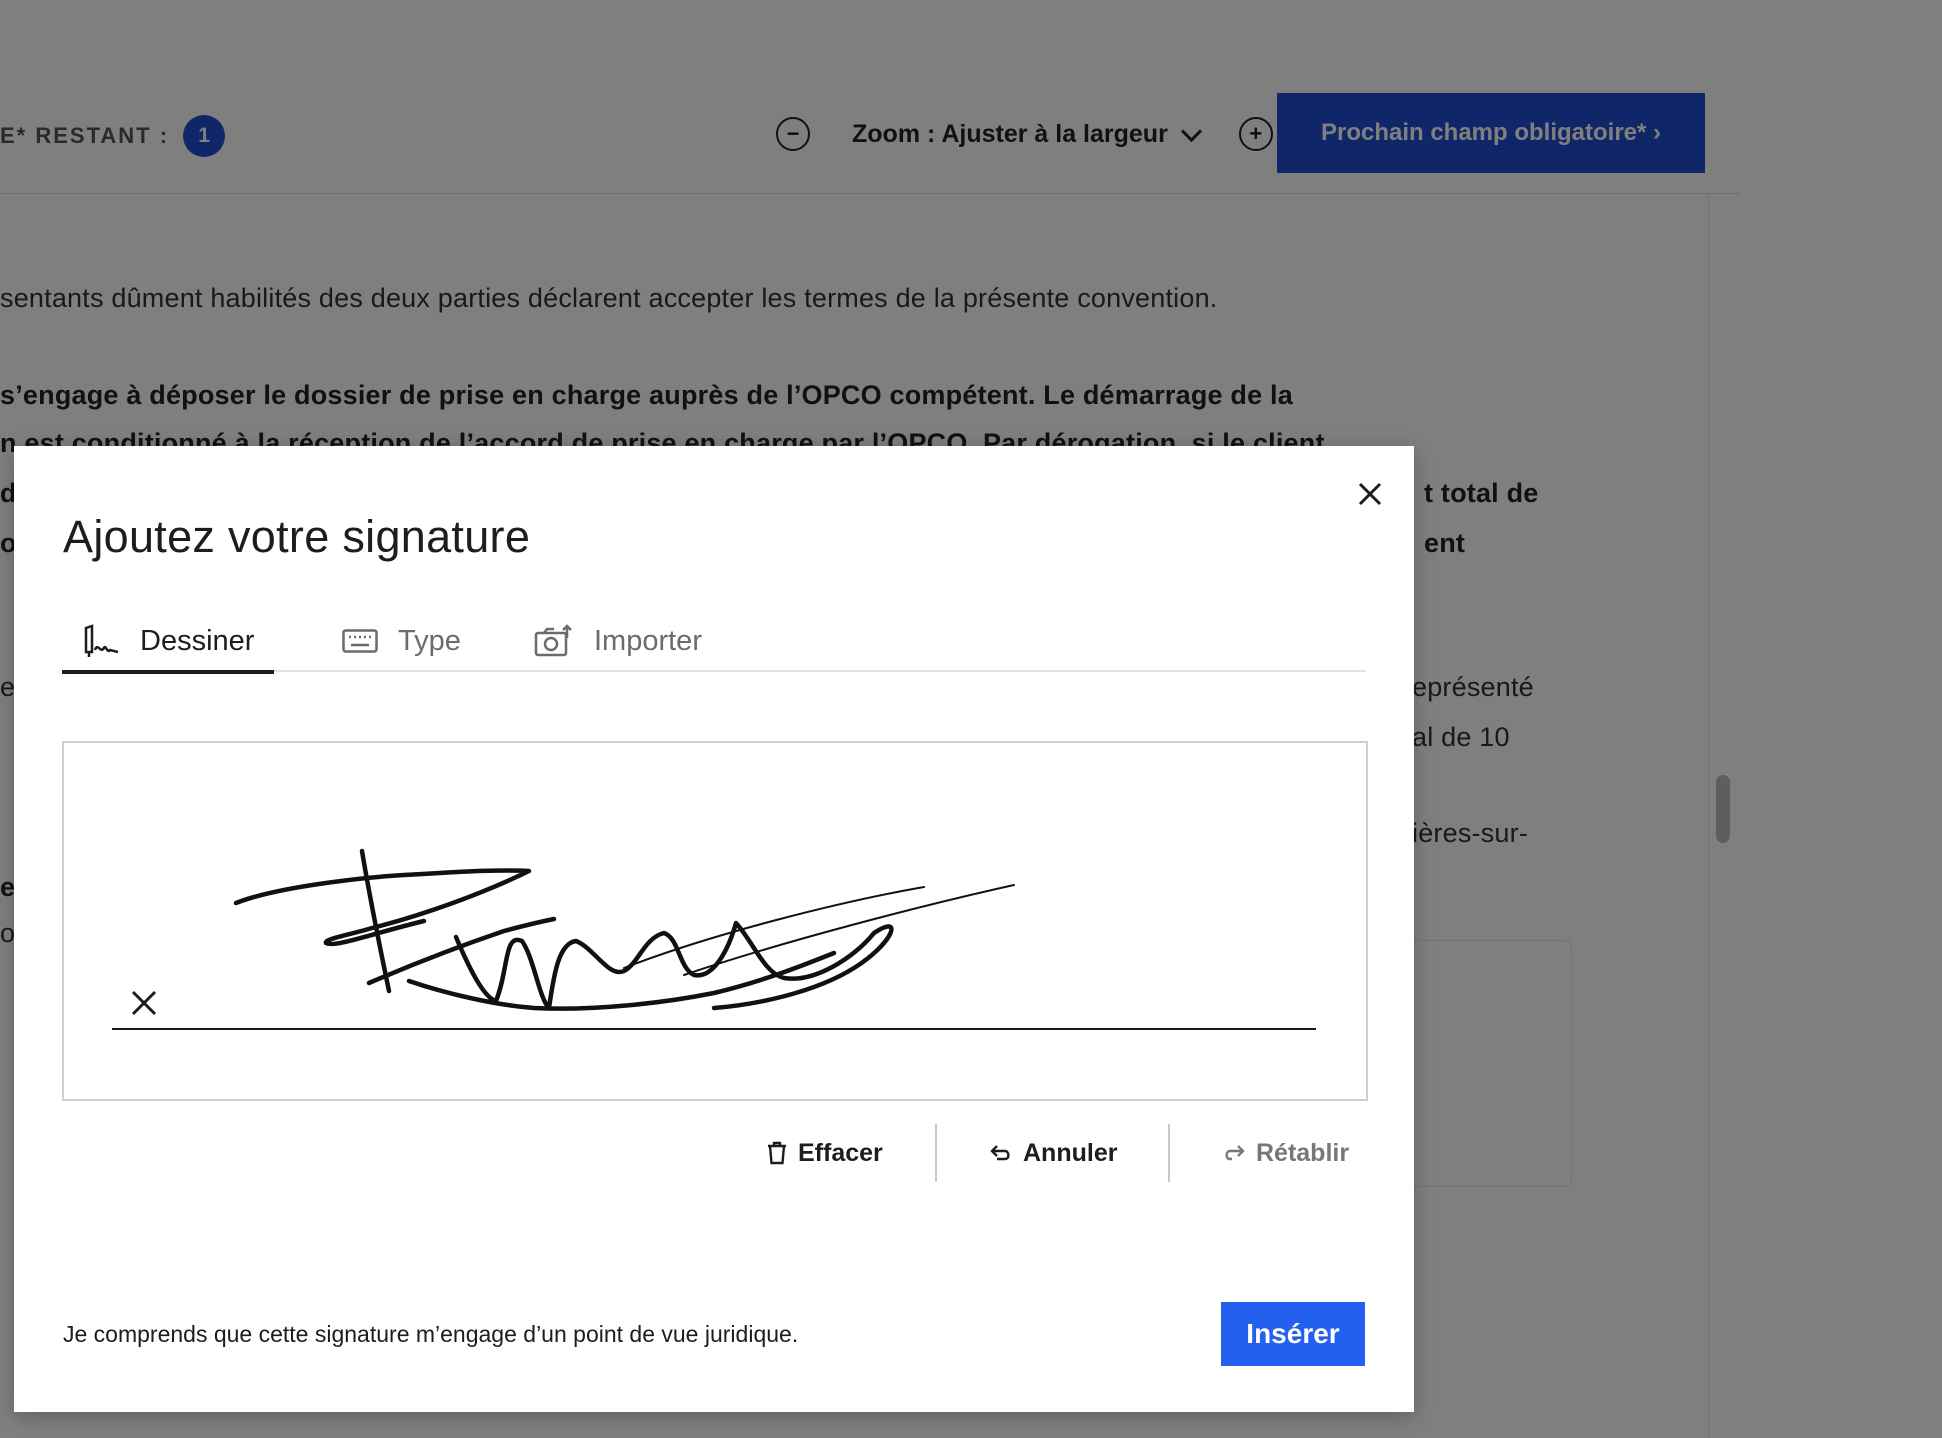 This screenshot has width=1942, height=1438. I want to click on tab-label: Type, so click(429, 640).